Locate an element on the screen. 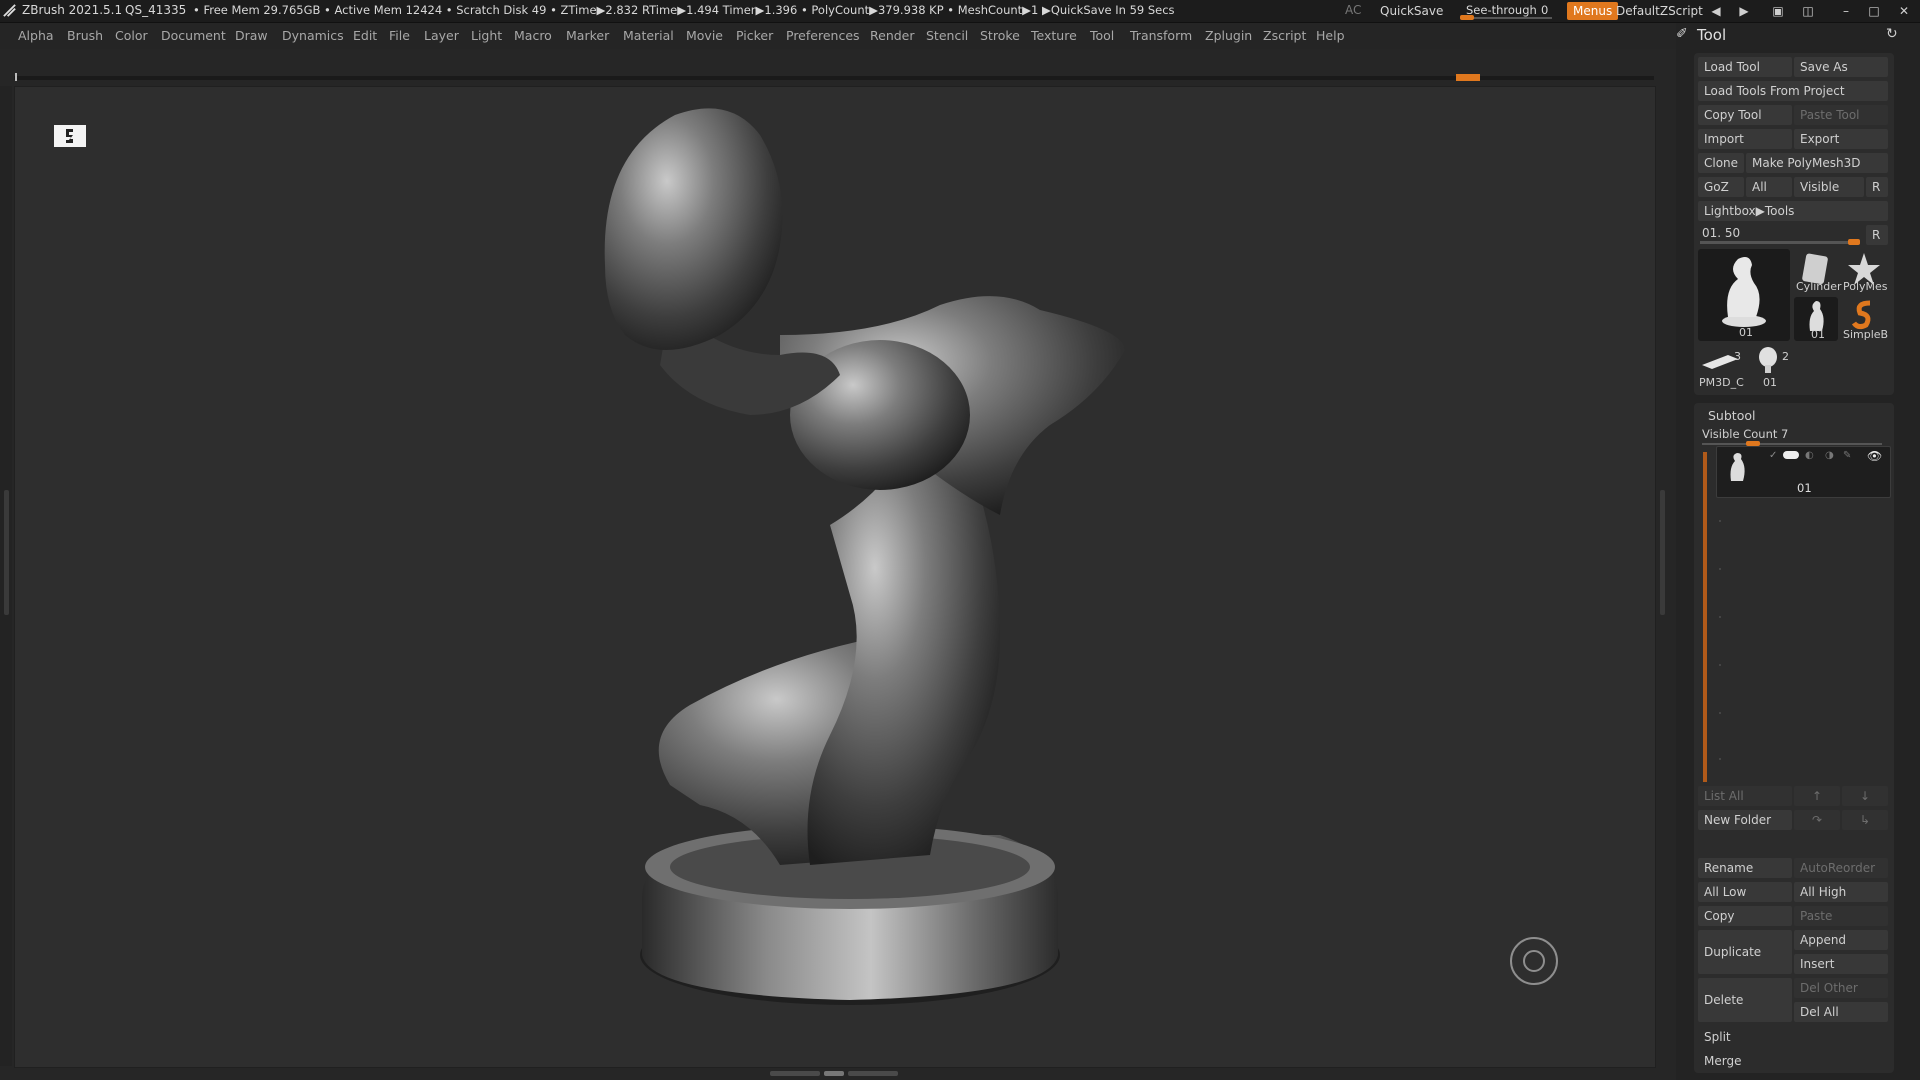  paste-subtool-button: Paste is located at coordinates (1841, 916).